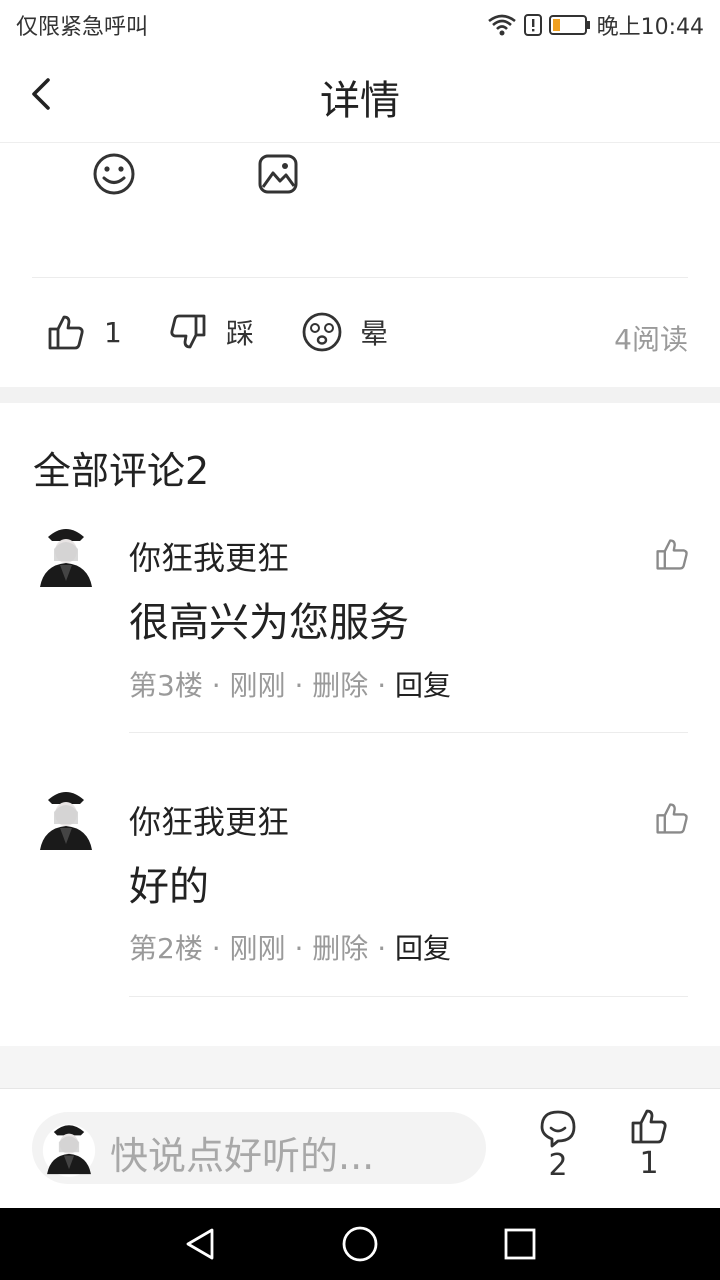  Describe the element at coordinates (650, 27) in the screenshot. I see `clock-text: 晚上10:44` at that location.